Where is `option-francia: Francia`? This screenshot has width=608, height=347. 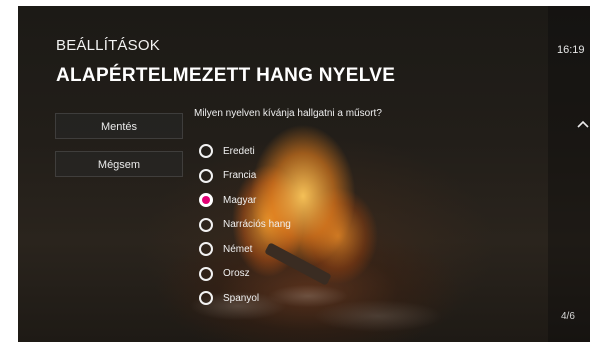 option-francia: Francia is located at coordinates (245, 176).